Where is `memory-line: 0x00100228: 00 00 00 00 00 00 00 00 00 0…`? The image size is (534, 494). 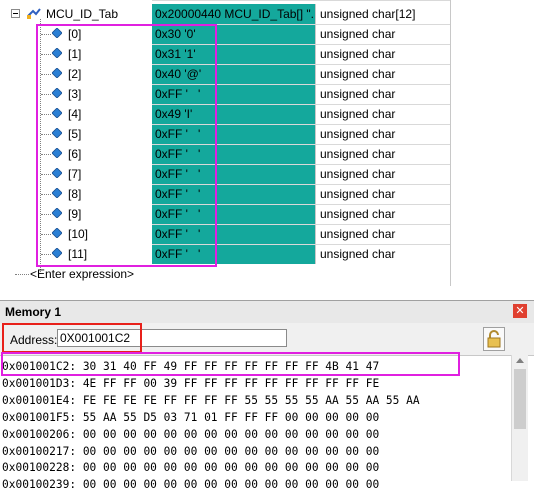 memory-line: 0x00100228: 00 00 00 00 00 00 00 00 00 0… is located at coordinates (211, 468).